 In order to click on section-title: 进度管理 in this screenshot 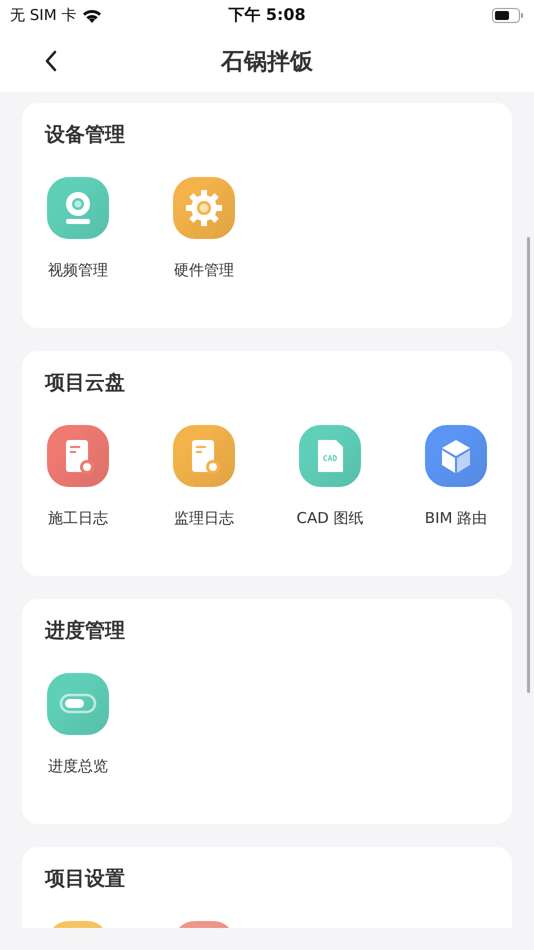, I will do `click(85, 630)`.